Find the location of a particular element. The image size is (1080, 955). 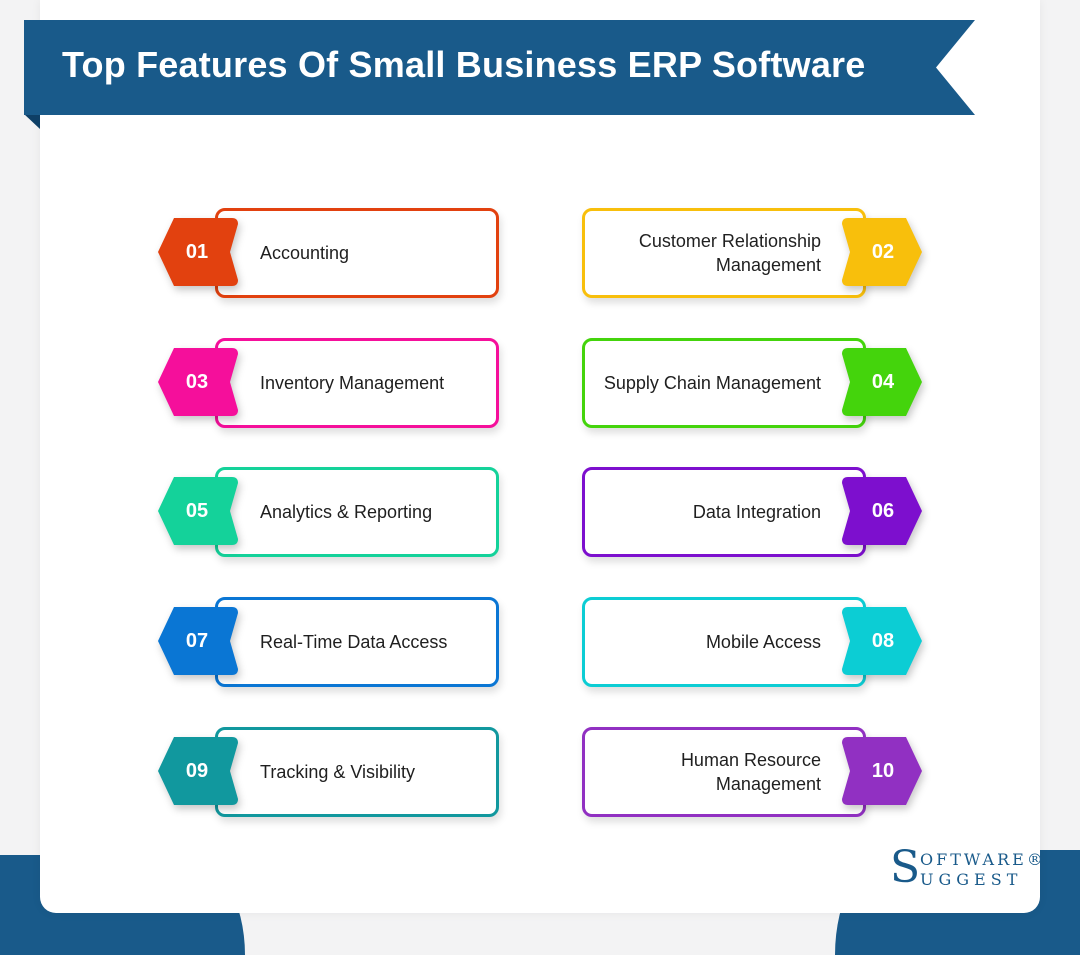

feature-number-badge: 05 is located at coordinates (199, 511).